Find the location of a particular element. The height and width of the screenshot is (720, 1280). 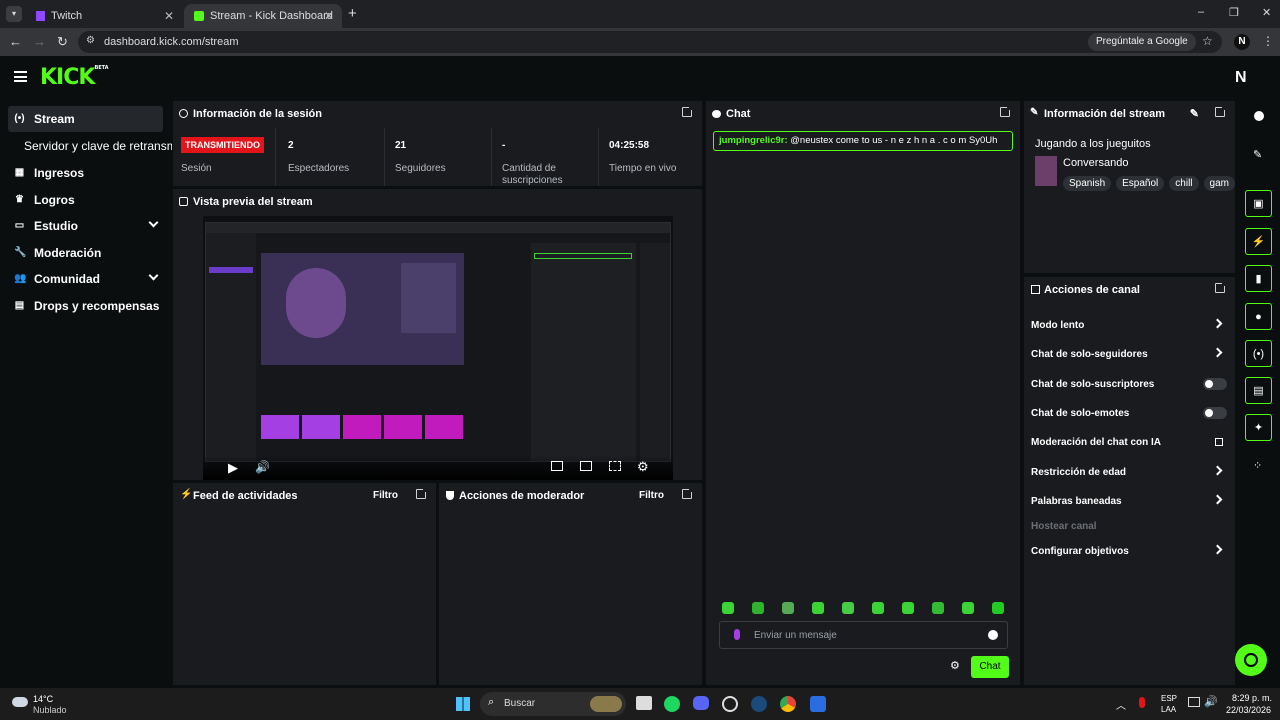

tab-kick-dashboard: Stream - Kick Dashboard ✕ is located at coordinates (263, 16).